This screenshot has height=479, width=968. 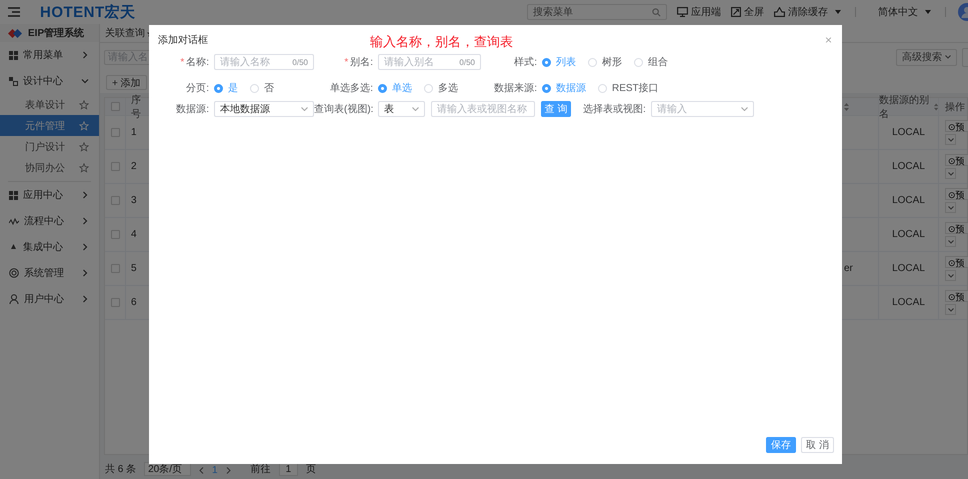 What do you see at coordinates (747, 12) in the screenshot?
I see `header-action: 全屏` at bounding box center [747, 12].